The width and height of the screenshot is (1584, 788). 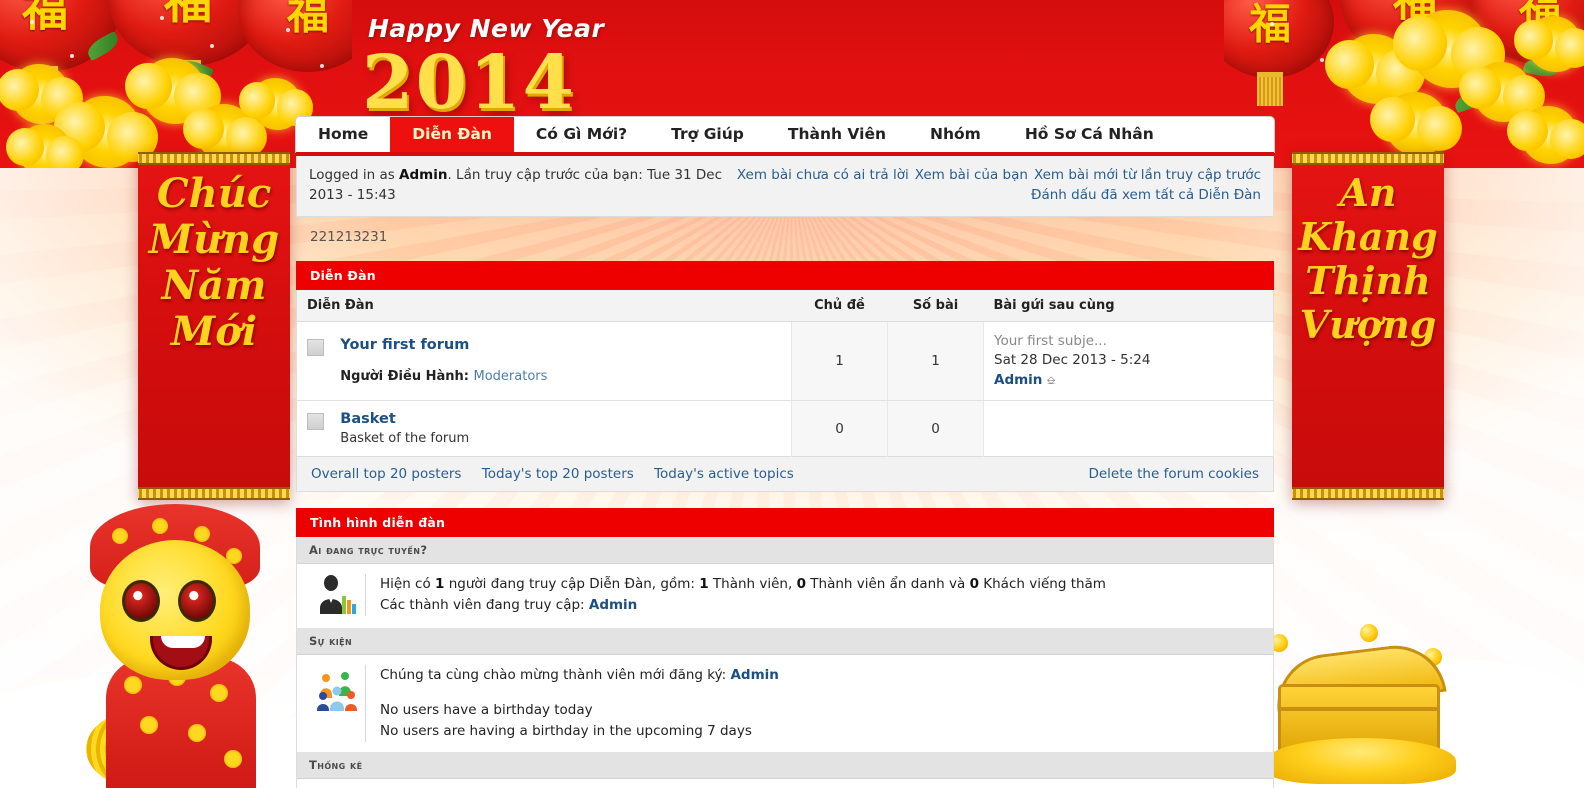 What do you see at coordinates (337, 596) in the screenshot?
I see `online-users-icon` at bounding box center [337, 596].